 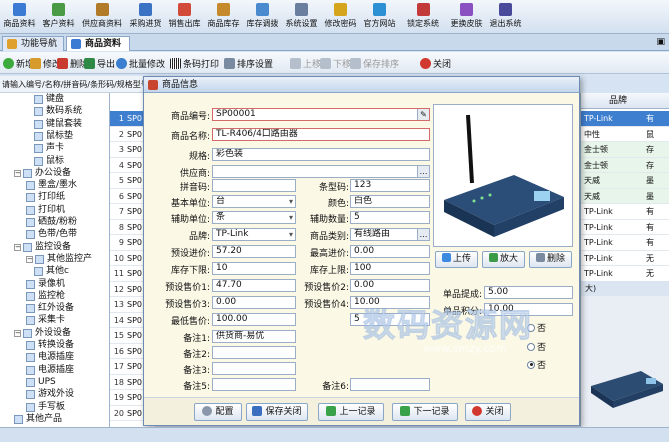 I want to click on price4-field: 10.00, so click(x=390, y=302).